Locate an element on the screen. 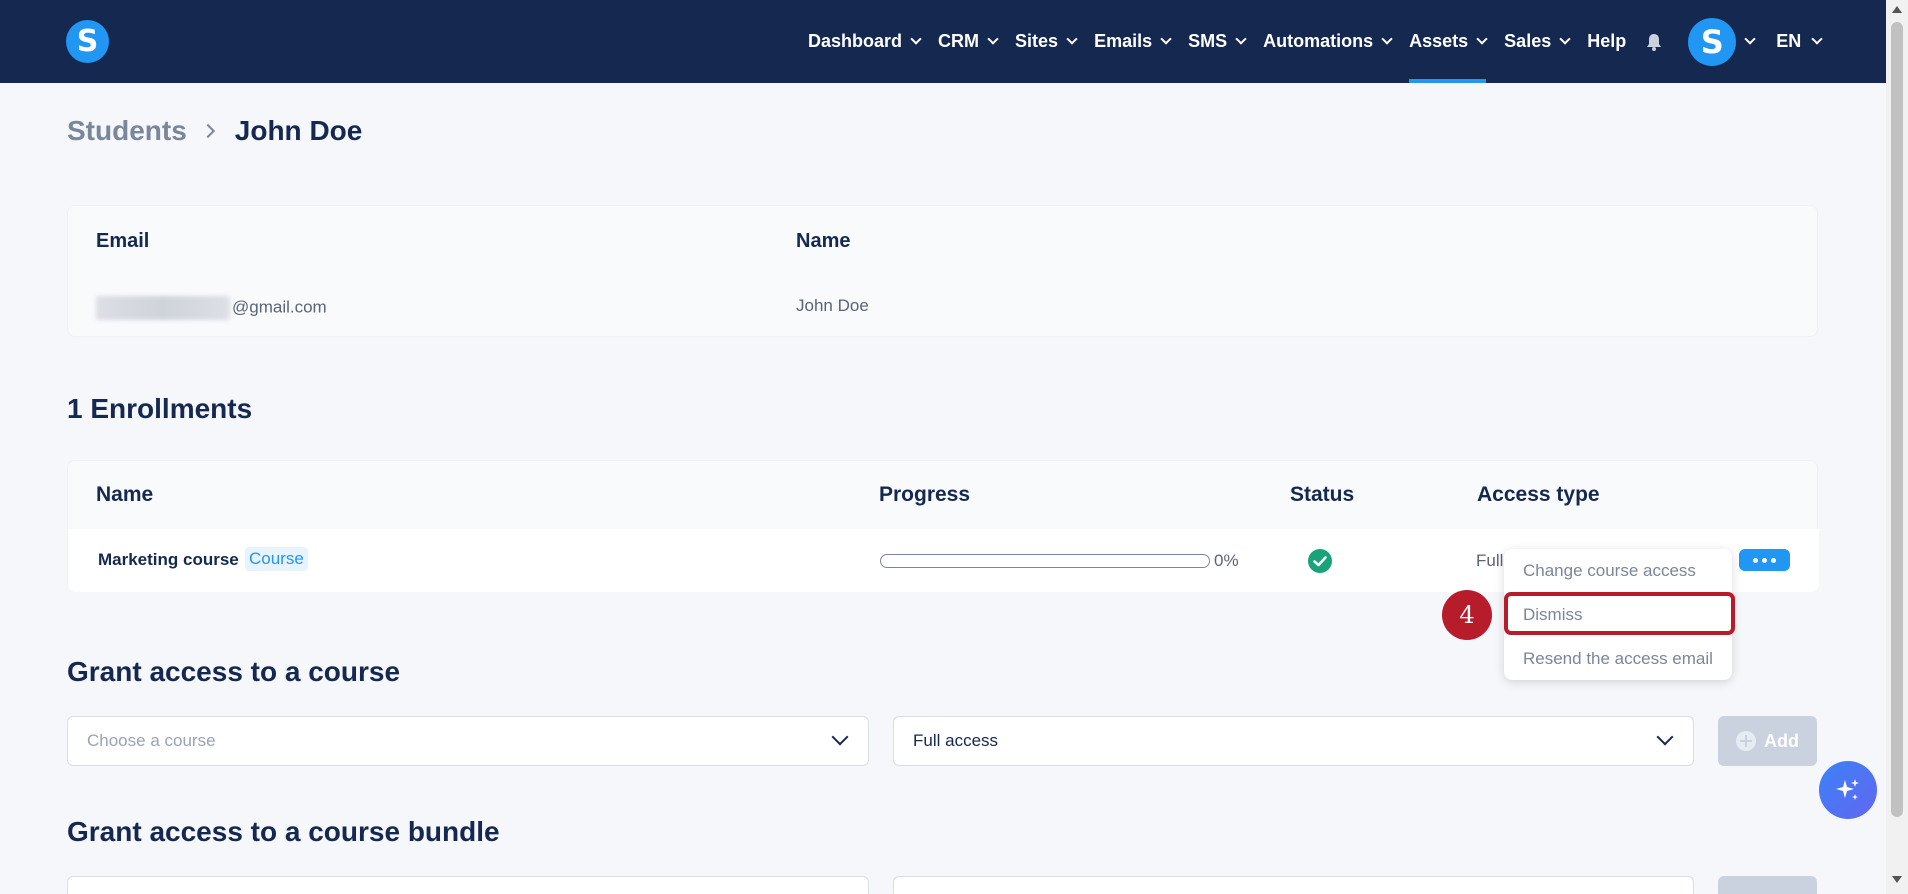 This screenshot has width=1908, height=894. name-value: John Doe is located at coordinates (832, 305).